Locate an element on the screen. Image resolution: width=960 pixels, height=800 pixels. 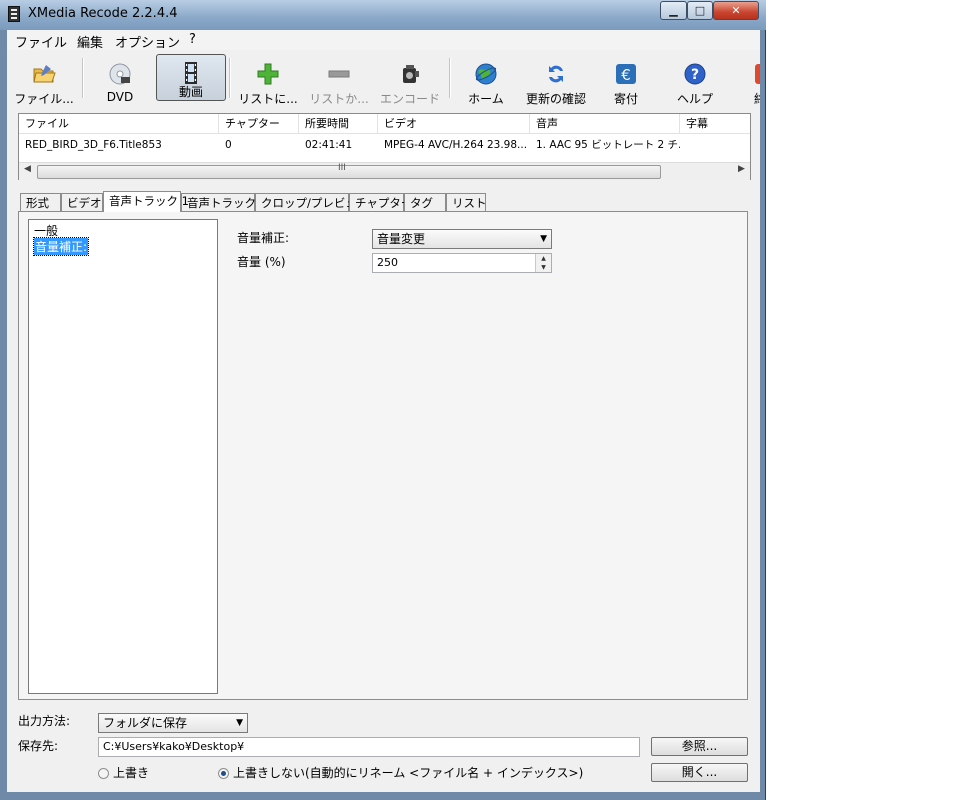
volume-mode-select: 音量変更 ▼ is located at coordinates (462, 239).